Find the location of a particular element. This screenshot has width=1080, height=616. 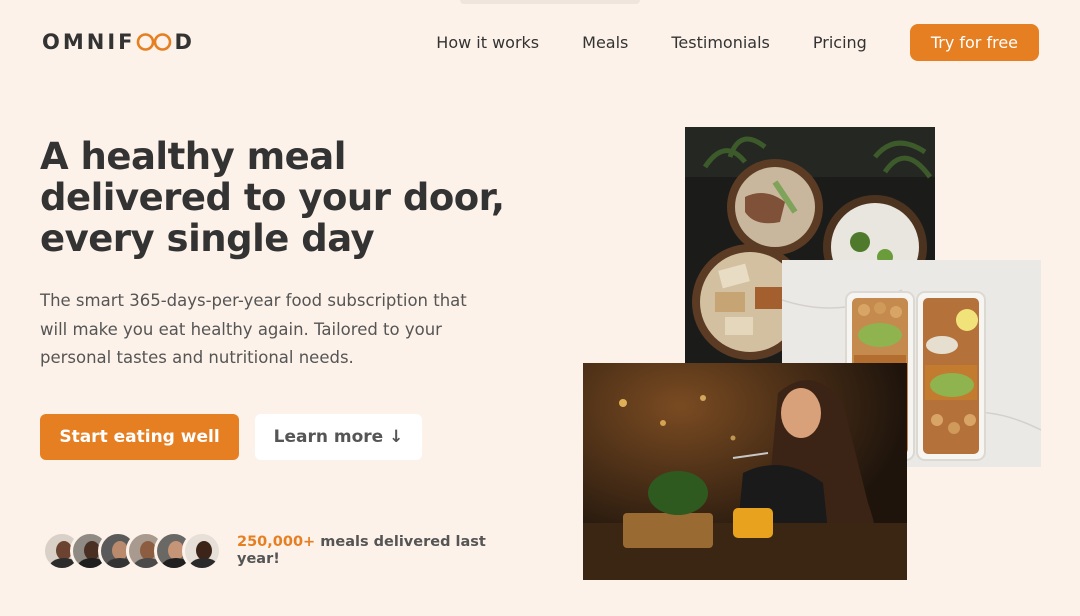

nav-how-it-works: How it works is located at coordinates (487, 42).